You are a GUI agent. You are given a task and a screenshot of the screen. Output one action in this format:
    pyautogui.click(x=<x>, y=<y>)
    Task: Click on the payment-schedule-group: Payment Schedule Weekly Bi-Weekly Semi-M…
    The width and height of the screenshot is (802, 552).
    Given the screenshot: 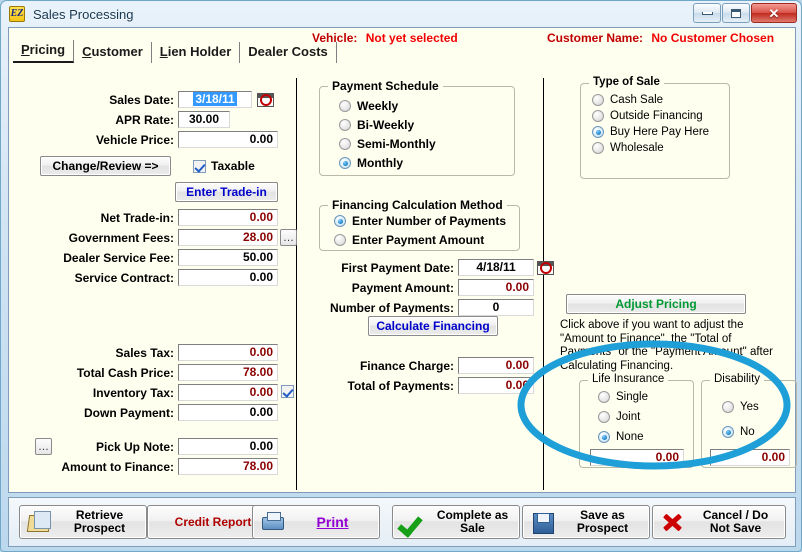 What is the action you would take?
    pyautogui.click(x=417, y=127)
    